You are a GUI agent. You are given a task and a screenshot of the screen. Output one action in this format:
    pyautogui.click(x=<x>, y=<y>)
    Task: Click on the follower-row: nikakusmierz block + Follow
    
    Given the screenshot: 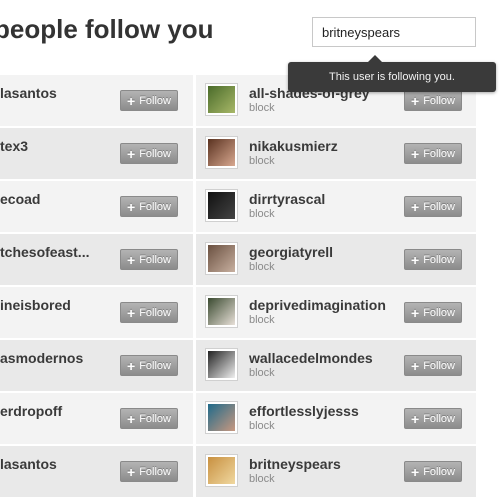 What is the action you would take?
    pyautogui.click(x=336, y=153)
    